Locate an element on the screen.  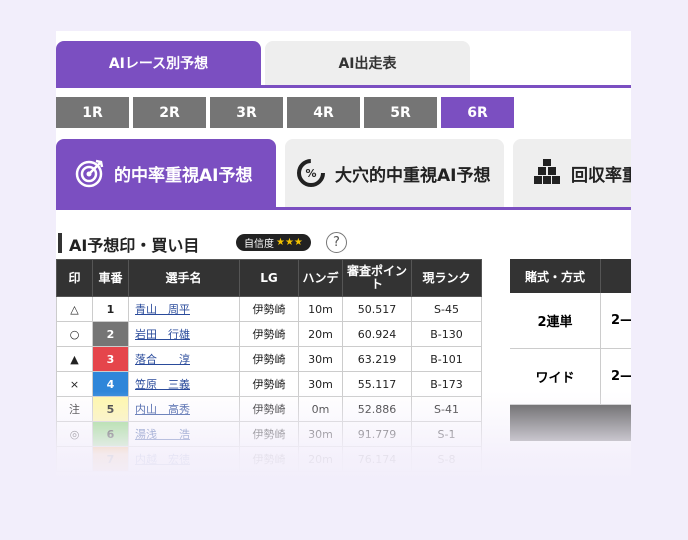
bets-row: ワイド 2— is located at coordinates (570, 377).